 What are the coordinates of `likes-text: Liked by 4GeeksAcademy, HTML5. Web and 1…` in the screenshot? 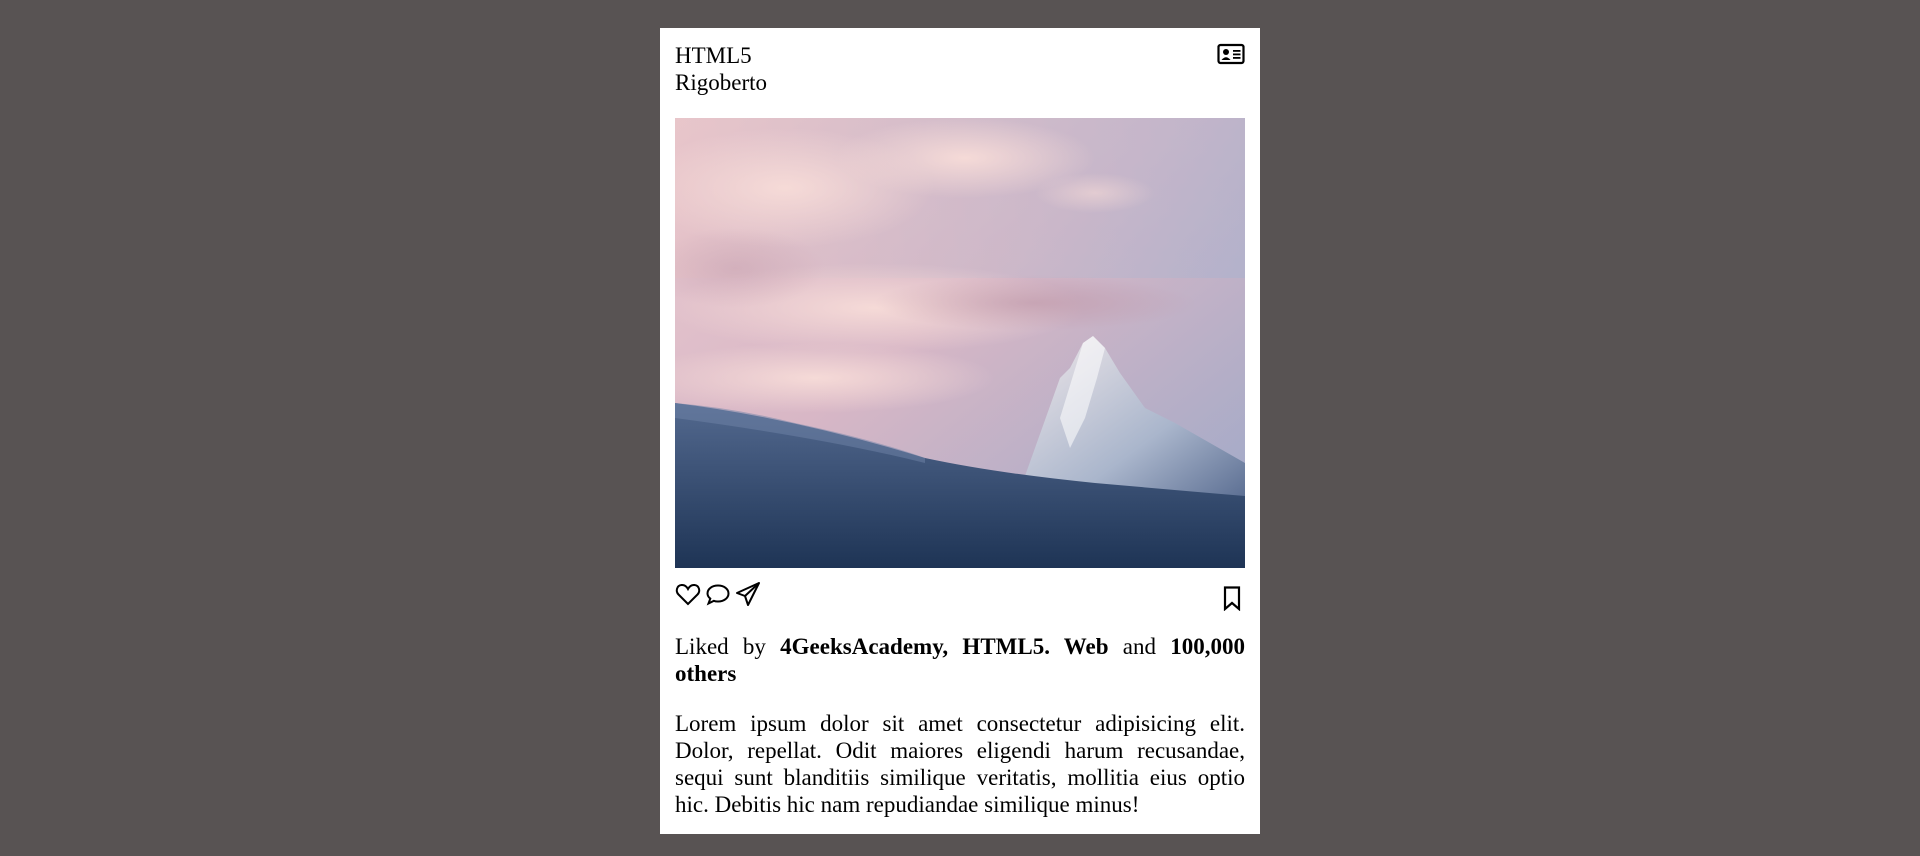 It's located at (960, 660).